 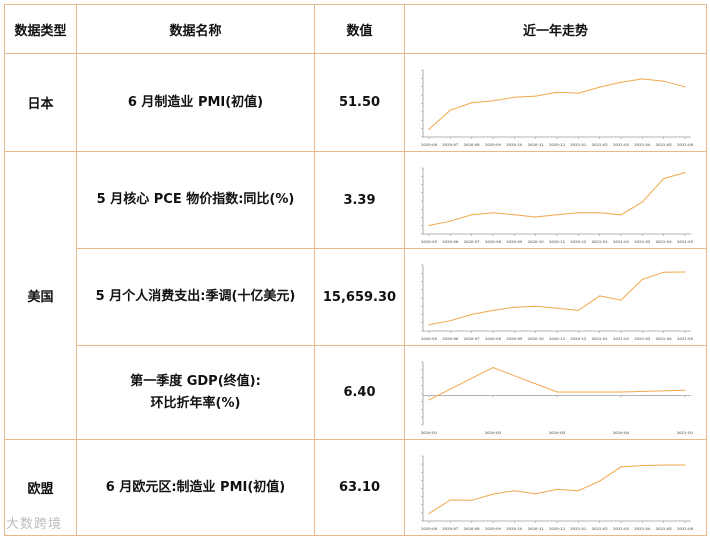 What do you see at coordinates (195, 29) in the screenshot?
I see `header-name: 数据名称` at bounding box center [195, 29].